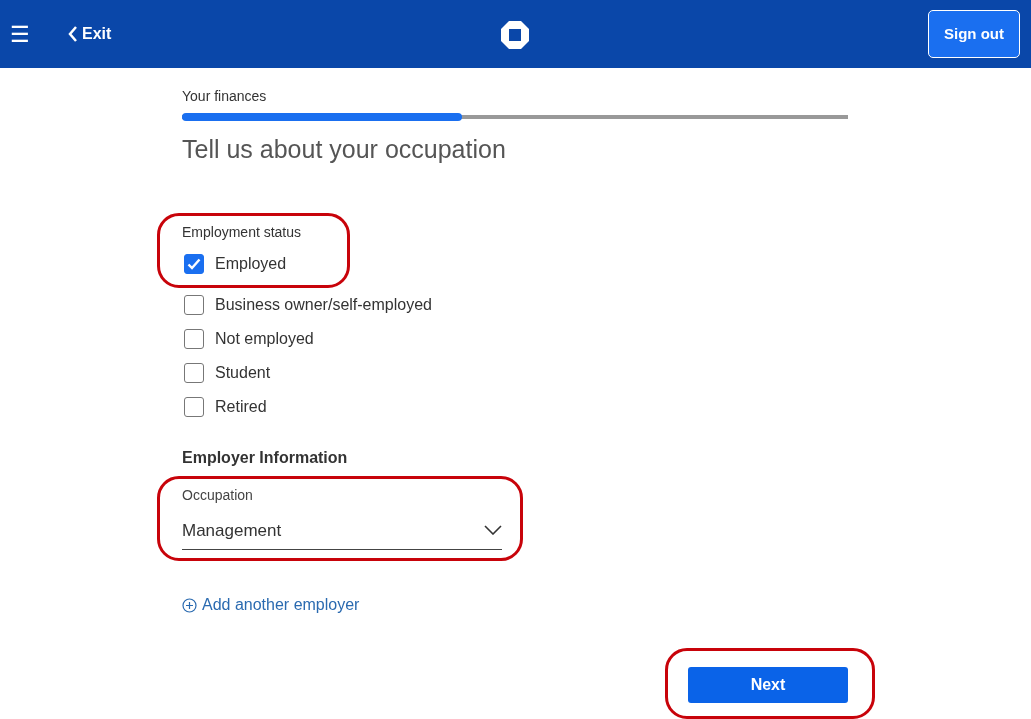 This screenshot has height=719, width=1031. I want to click on checkbox-label: Not employed, so click(264, 338).